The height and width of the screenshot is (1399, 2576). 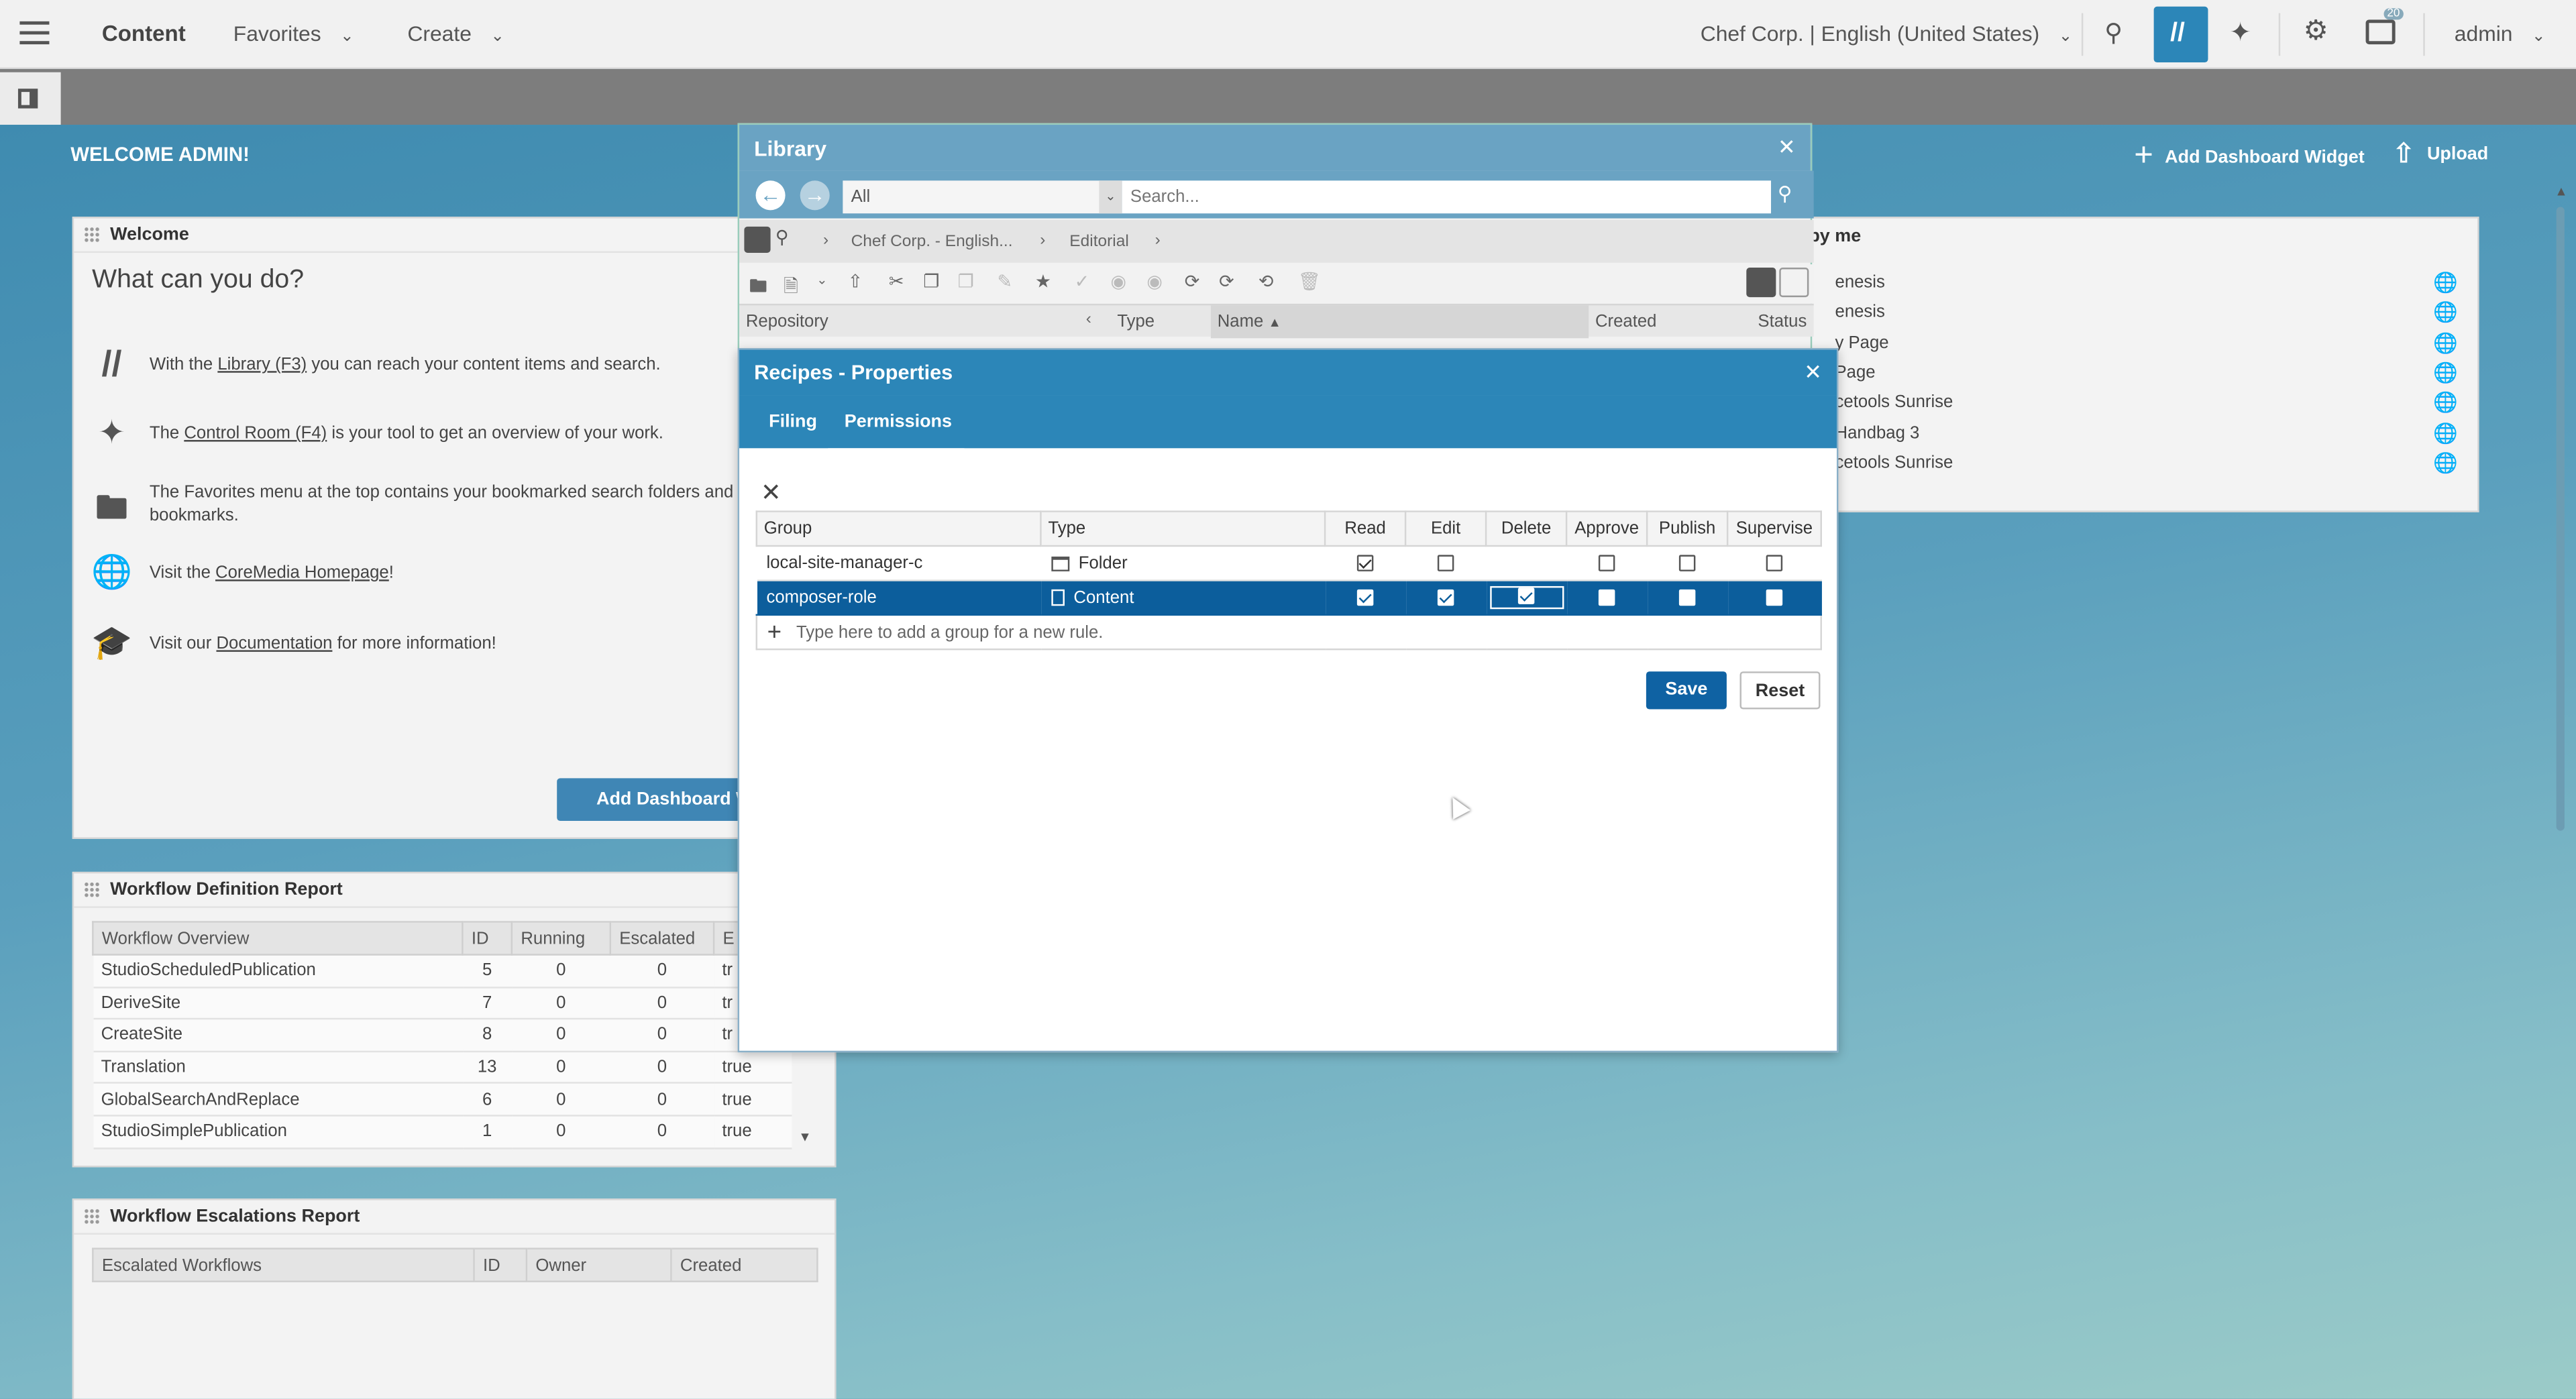 I want to click on upload-button: ⇧ Upload, so click(x=2440, y=154).